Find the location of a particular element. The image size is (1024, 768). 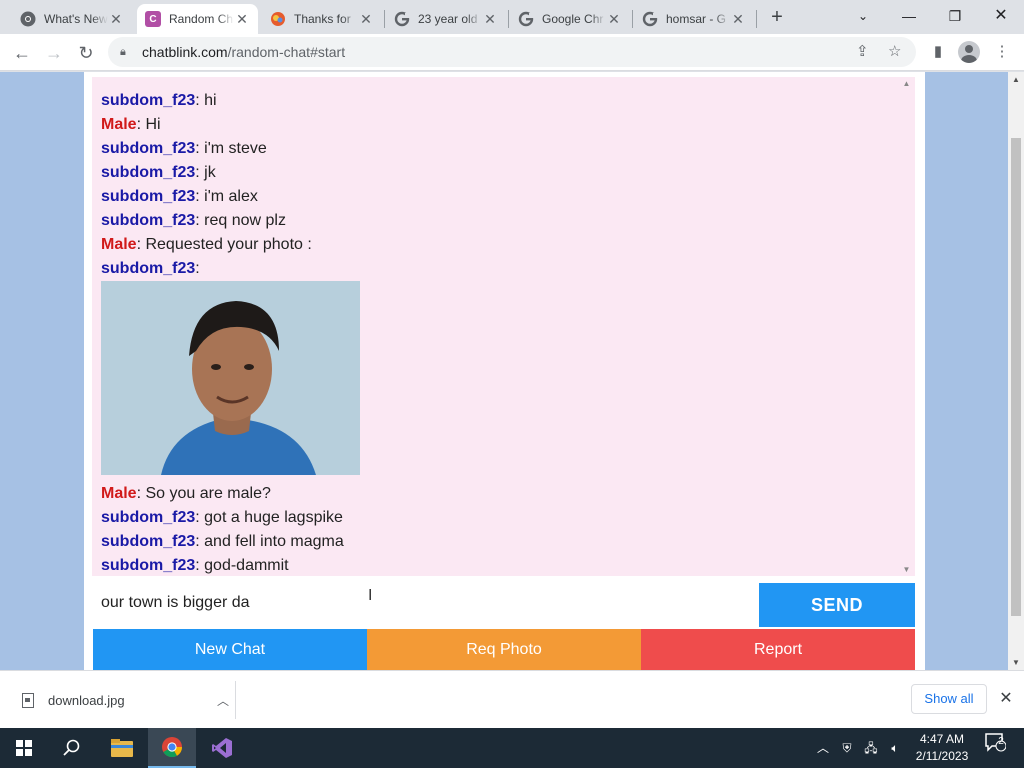

clock: 4:47 AM 2/11/2023 is located at coordinates (942, 748).